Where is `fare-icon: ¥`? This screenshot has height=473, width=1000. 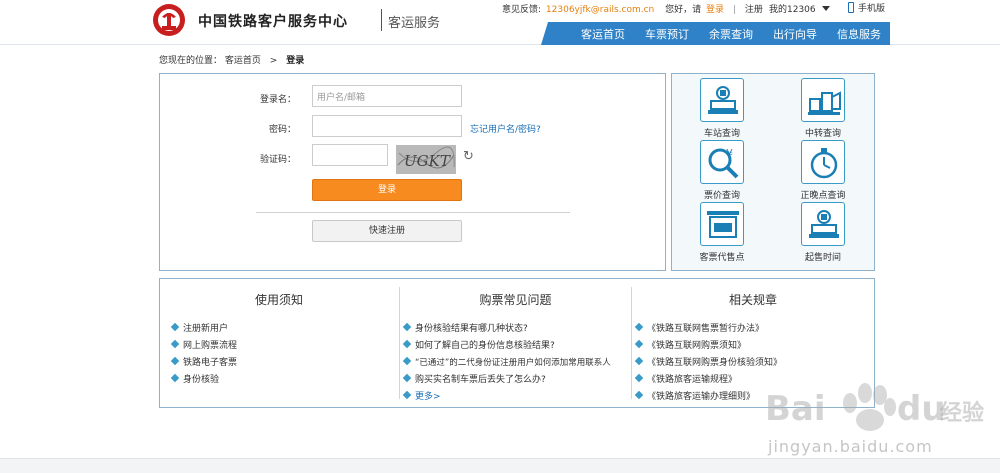 fare-icon: ¥ is located at coordinates (722, 162).